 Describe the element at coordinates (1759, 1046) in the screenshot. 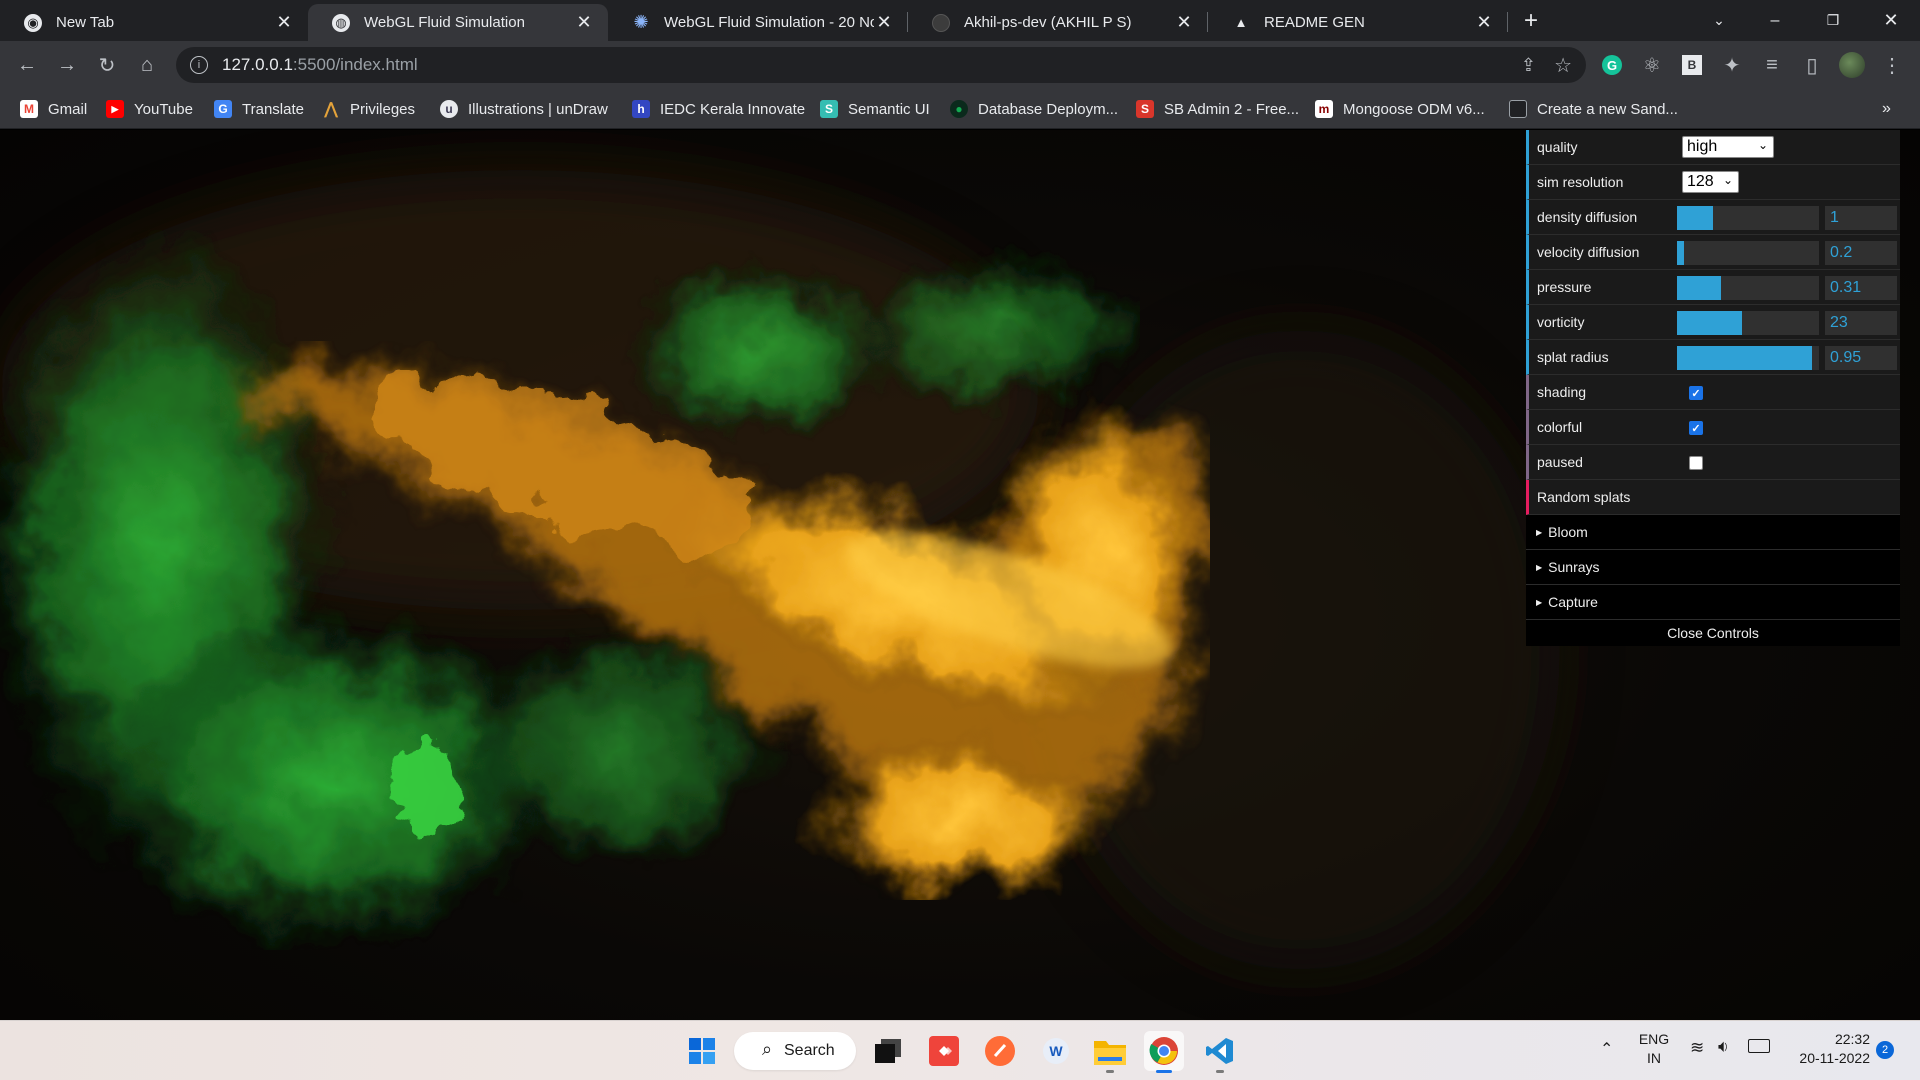

I see `battery-icon` at that location.